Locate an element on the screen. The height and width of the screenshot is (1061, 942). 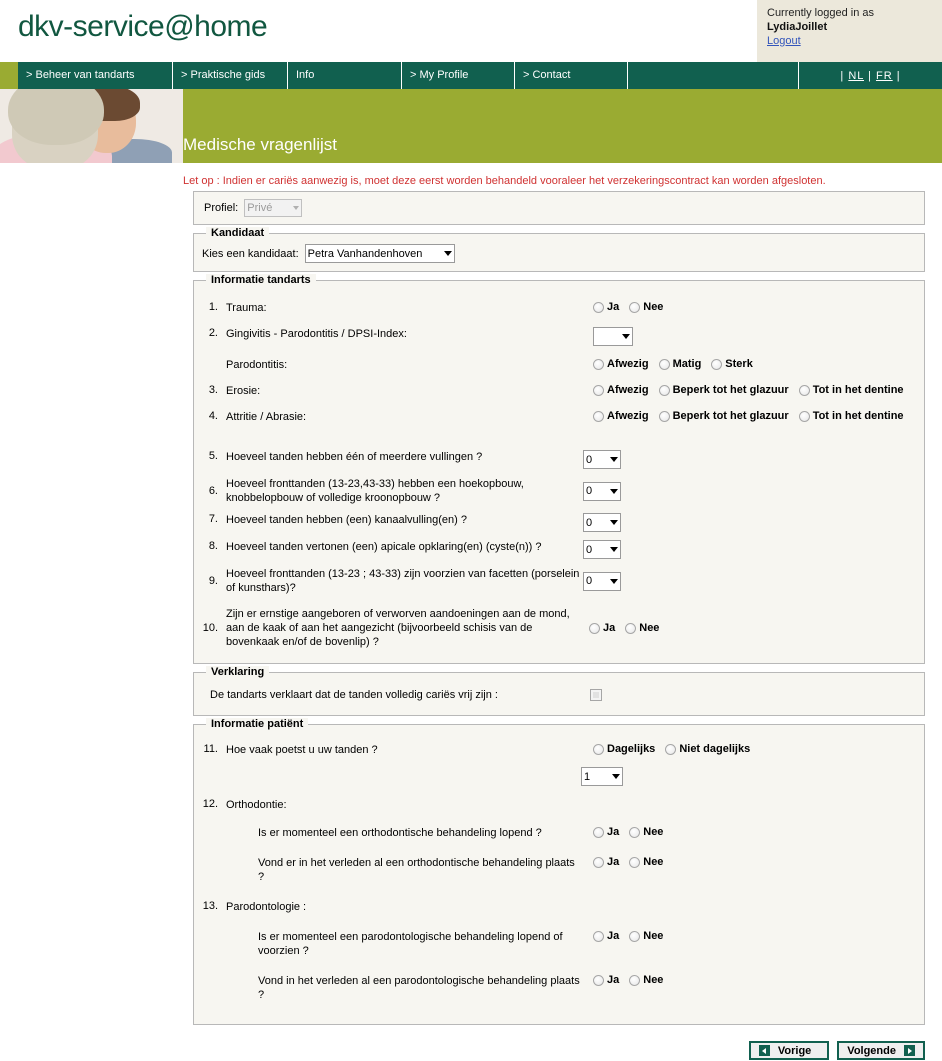
previous-button: Vorige is located at coordinates (789, 1050).